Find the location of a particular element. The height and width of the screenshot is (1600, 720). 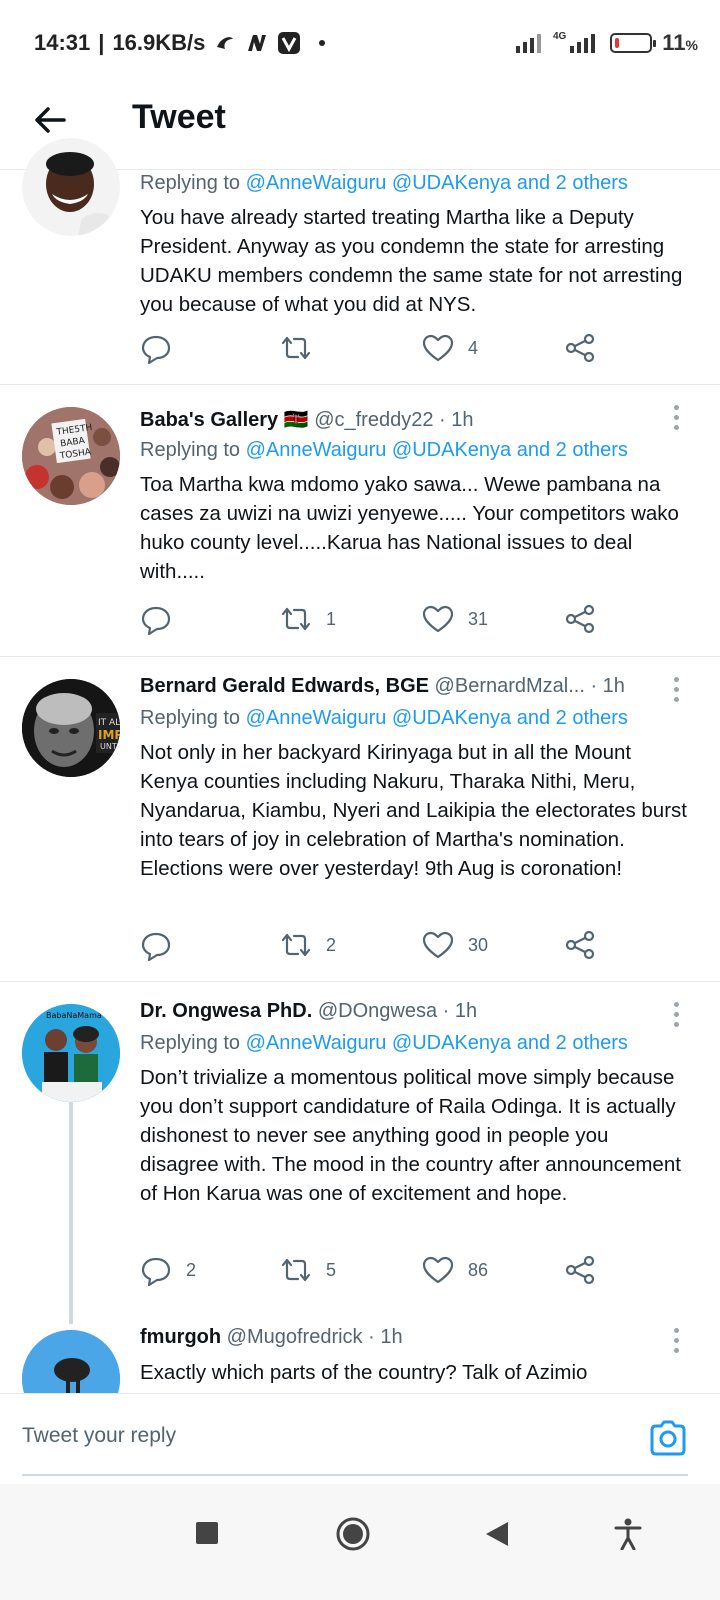

like-button: 31 is located at coordinates (455, 619).